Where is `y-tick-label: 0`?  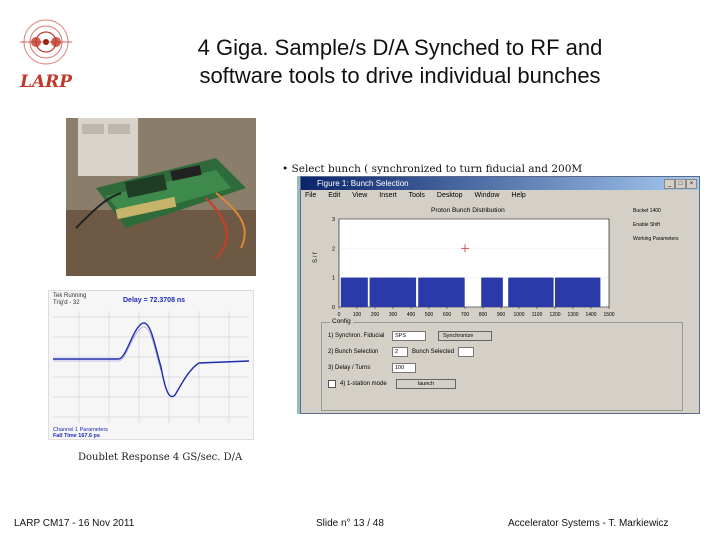 y-tick-label: 0 is located at coordinates (333, 308).